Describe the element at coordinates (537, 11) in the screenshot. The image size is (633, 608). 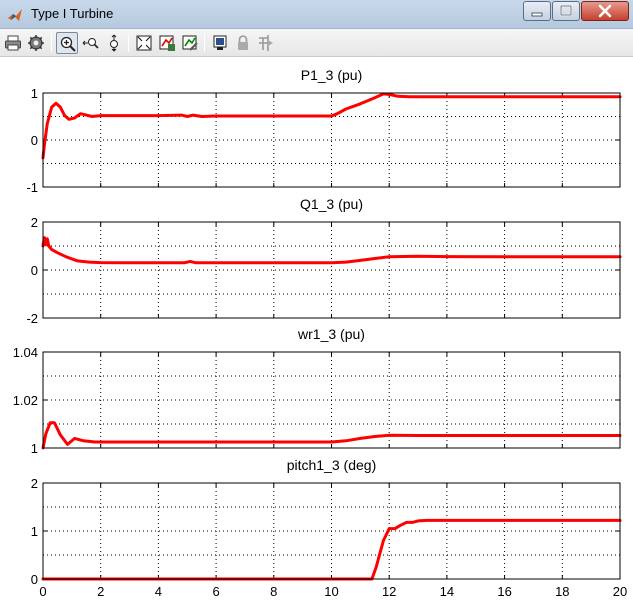
I see `minimize-button` at that location.